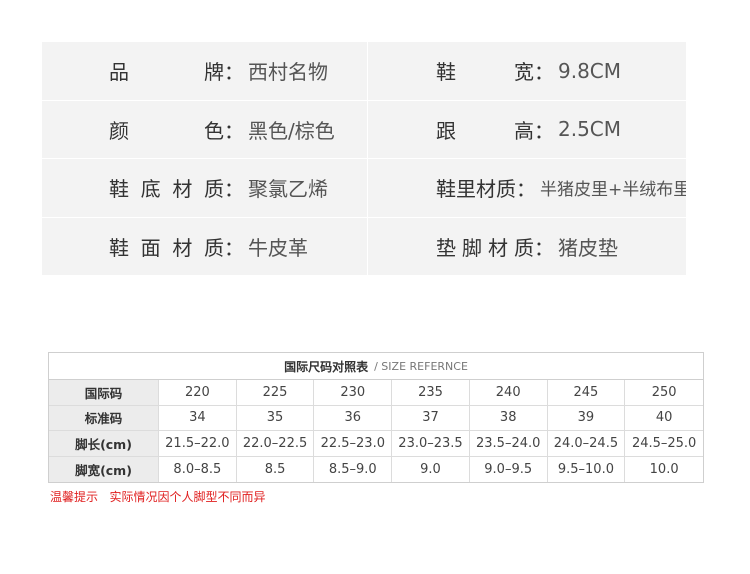 The height and width of the screenshot is (574, 750). Describe the element at coordinates (198, 469) in the screenshot. I see `table-cell: 8.0–8.5` at that location.